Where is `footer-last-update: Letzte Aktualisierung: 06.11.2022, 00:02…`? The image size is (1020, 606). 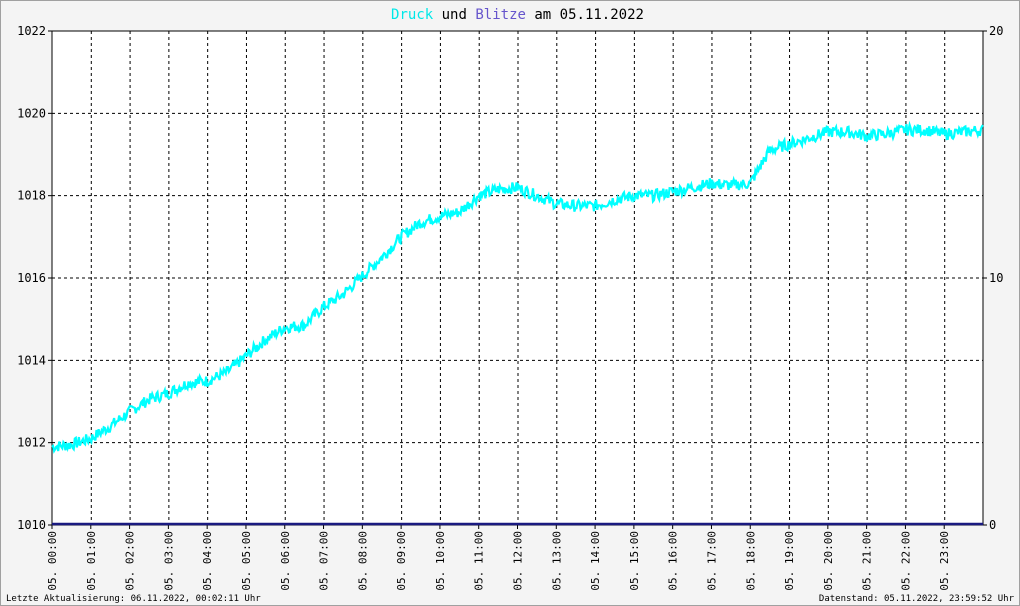
footer-last-update: Letzte Aktualisierung: 06.11.2022, 00:02… is located at coordinates (133, 599).